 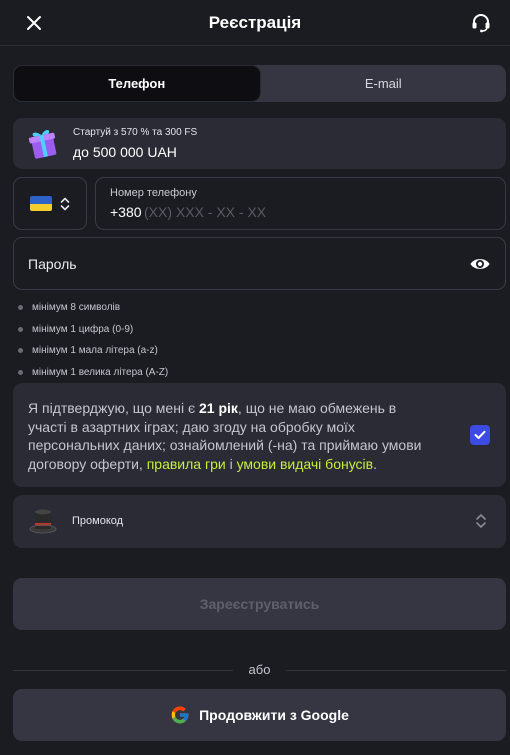 What do you see at coordinates (259, 143) in the screenshot?
I see `bonus-banner: Стартуй з 570 % та 300 FS до 500 000 UAH` at bounding box center [259, 143].